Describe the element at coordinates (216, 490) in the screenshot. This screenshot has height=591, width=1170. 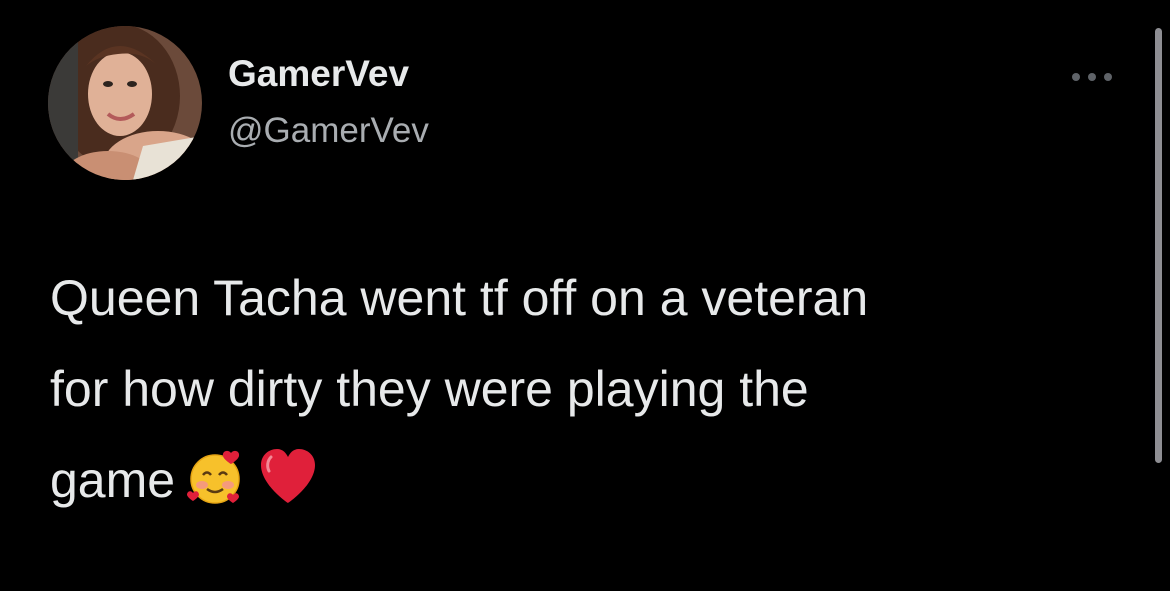
I see `smiling-face-with-hearts-icon` at that location.